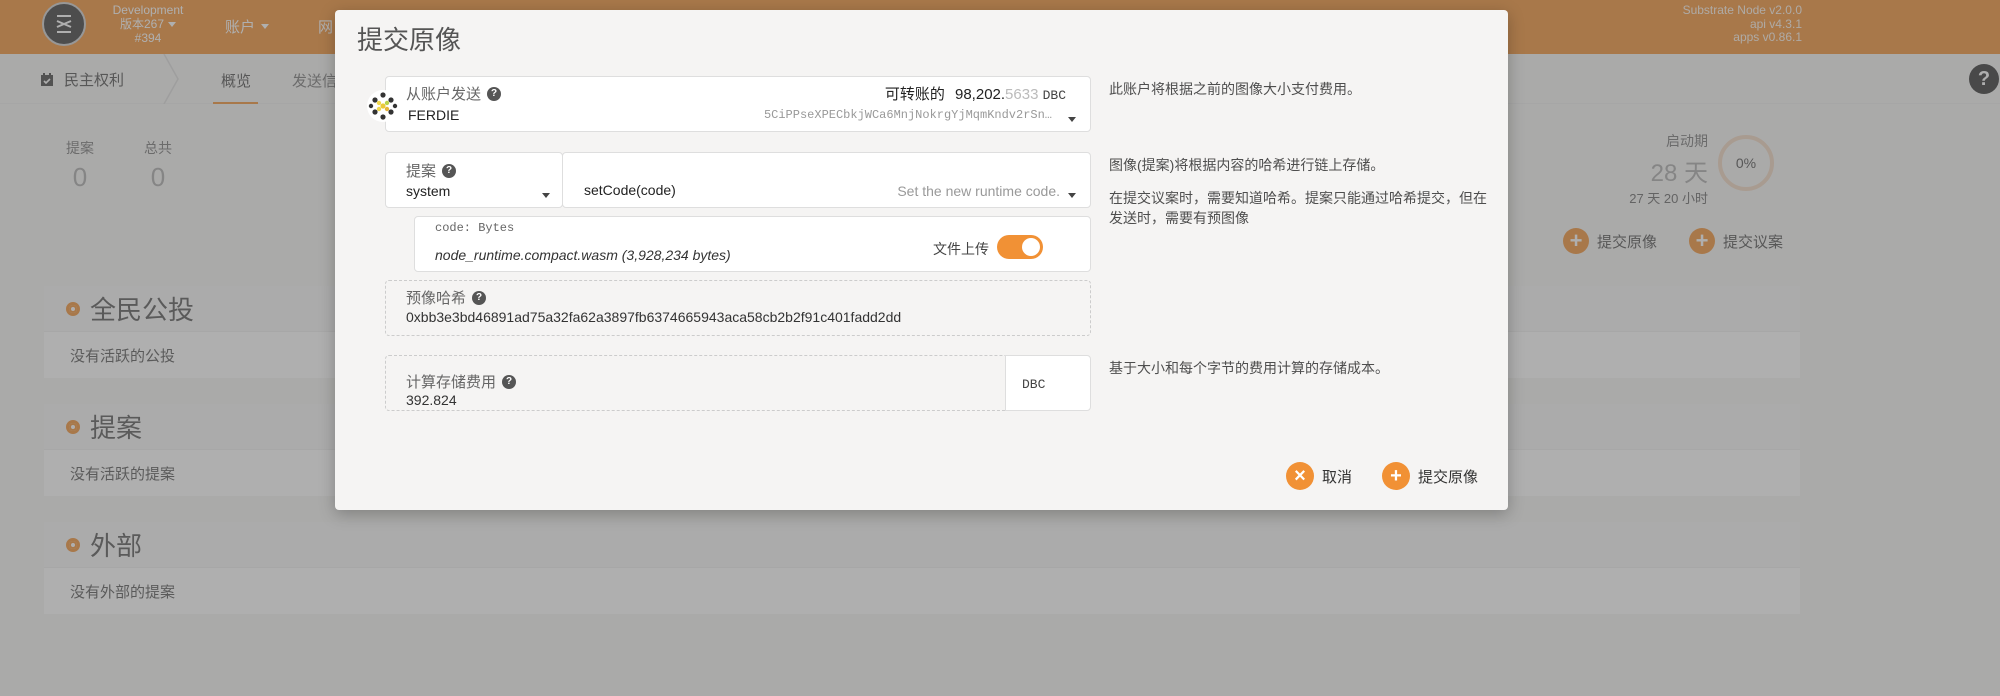 The image size is (2000, 696). What do you see at coordinates (474, 180) in the screenshot?
I see `proposal-module-dropdown: 提案? system` at bounding box center [474, 180].